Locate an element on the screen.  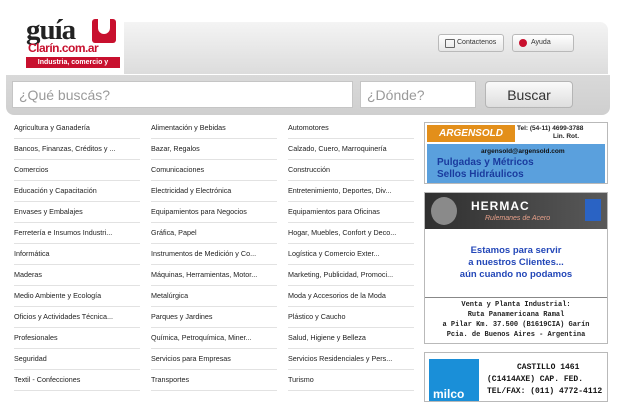
category-link: Maderas is located at coordinates (77, 275).